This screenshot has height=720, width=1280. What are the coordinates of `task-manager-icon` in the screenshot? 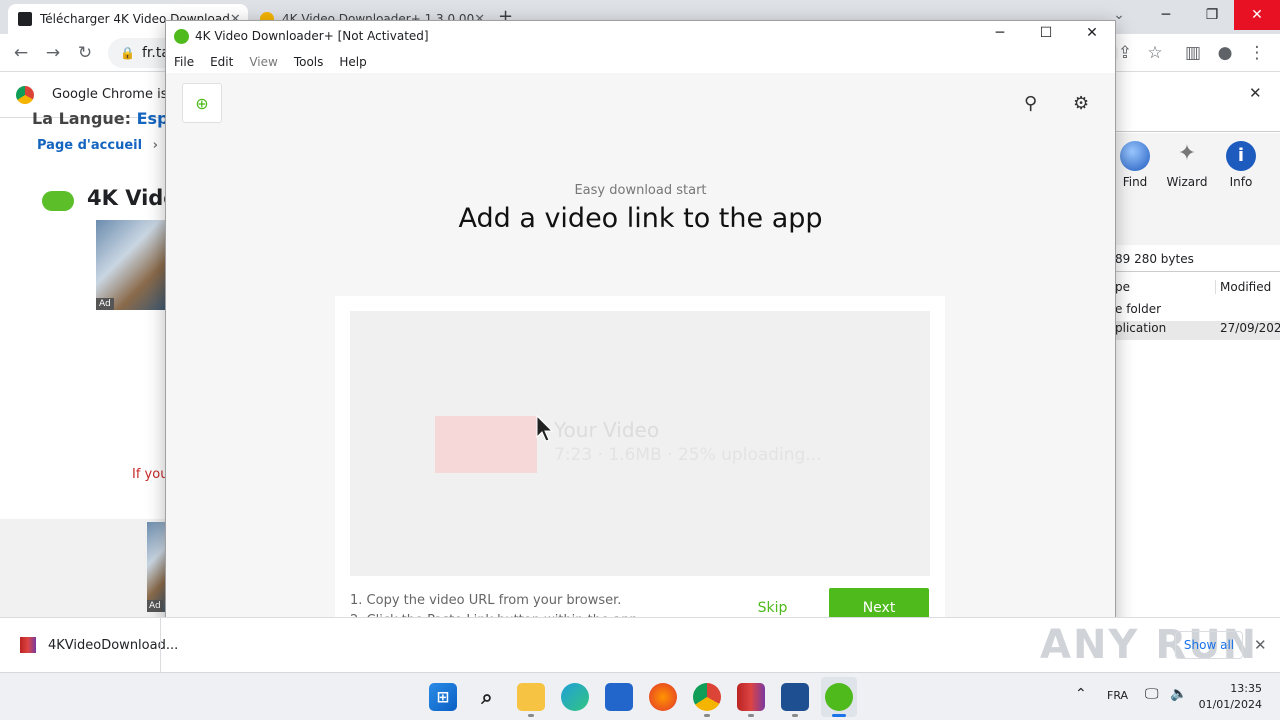 It's located at (795, 697).